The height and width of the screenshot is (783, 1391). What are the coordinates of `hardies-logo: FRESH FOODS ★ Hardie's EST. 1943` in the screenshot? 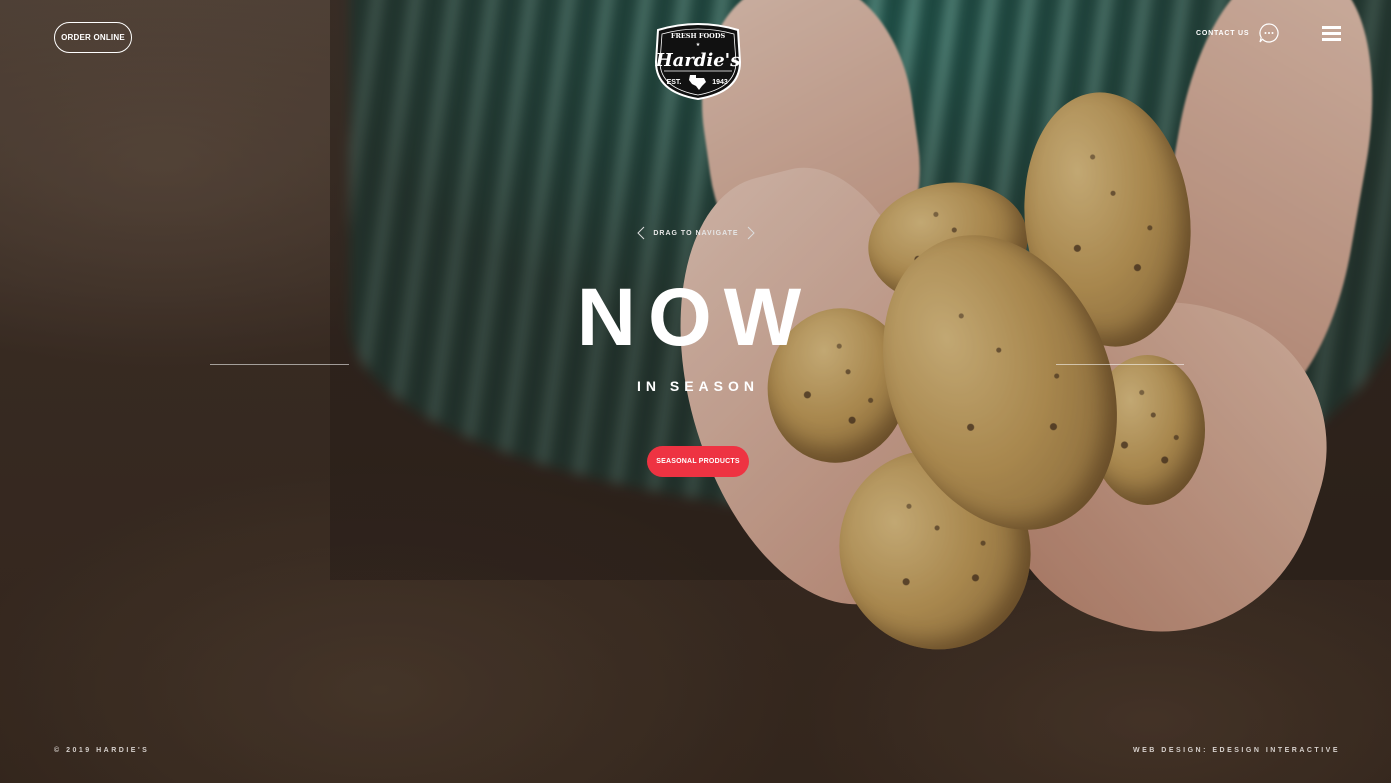 It's located at (698, 61).